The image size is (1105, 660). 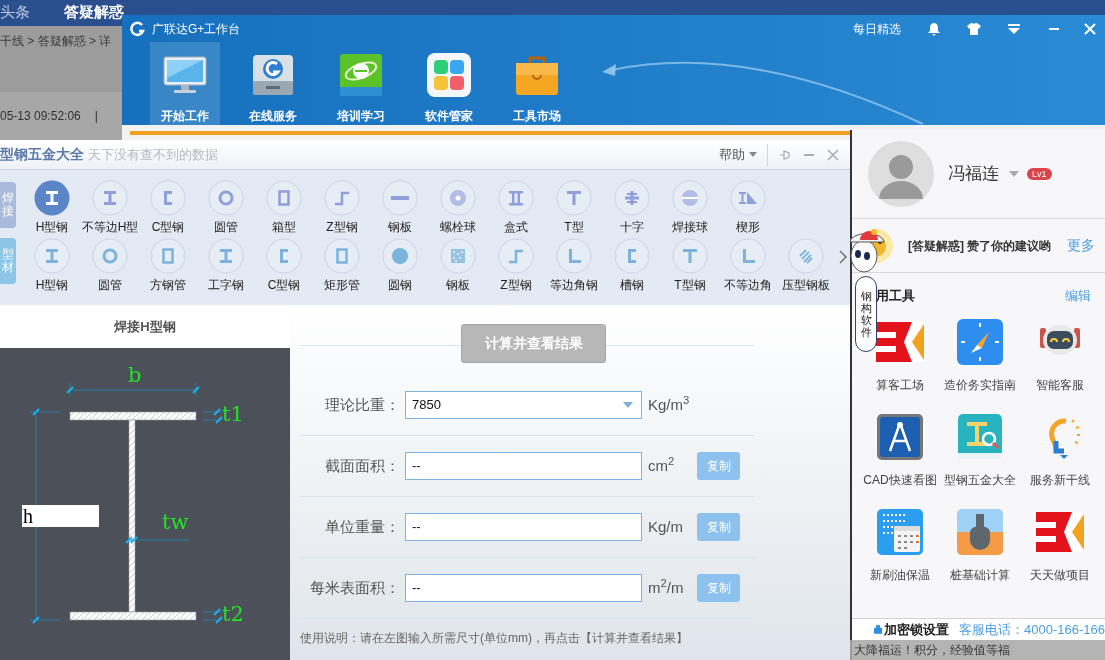 I want to click on tool-button: CAD快速看图, so click(x=900, y=460).